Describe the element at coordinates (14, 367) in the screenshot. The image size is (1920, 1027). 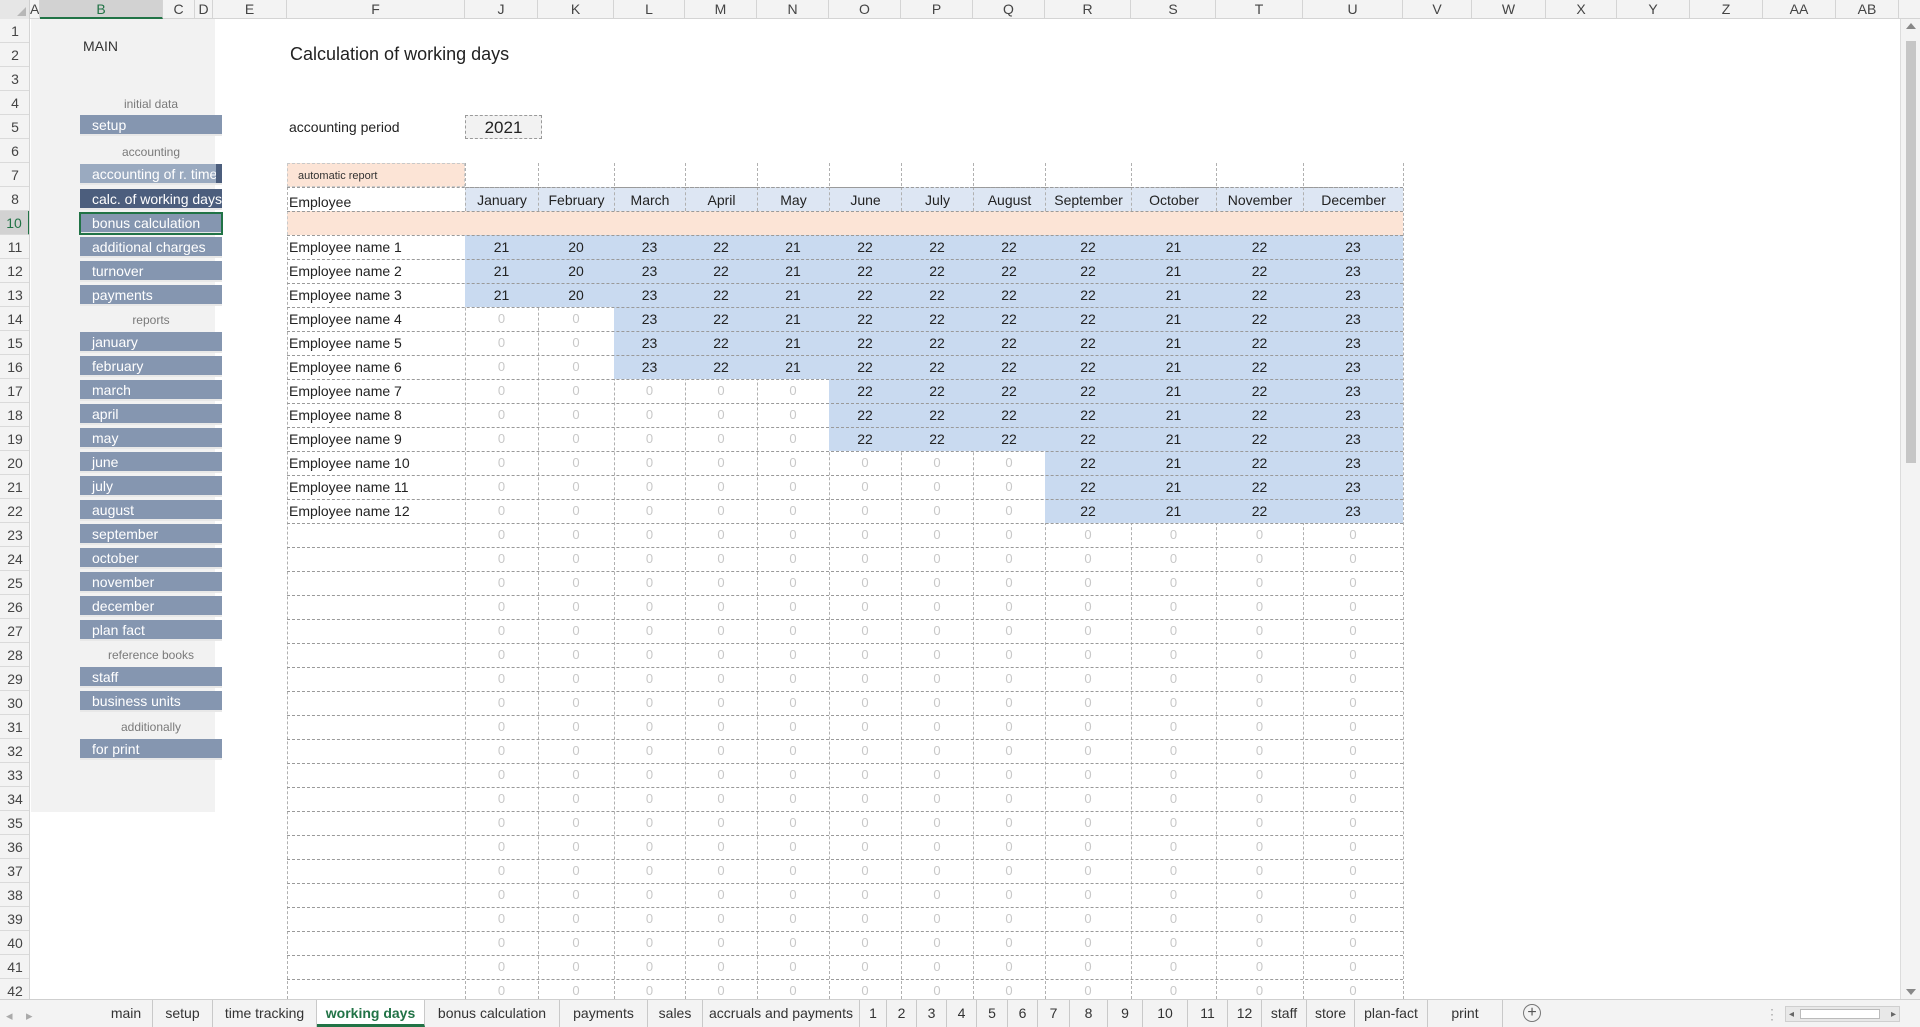
I see `row-header-16: 16` at that location.